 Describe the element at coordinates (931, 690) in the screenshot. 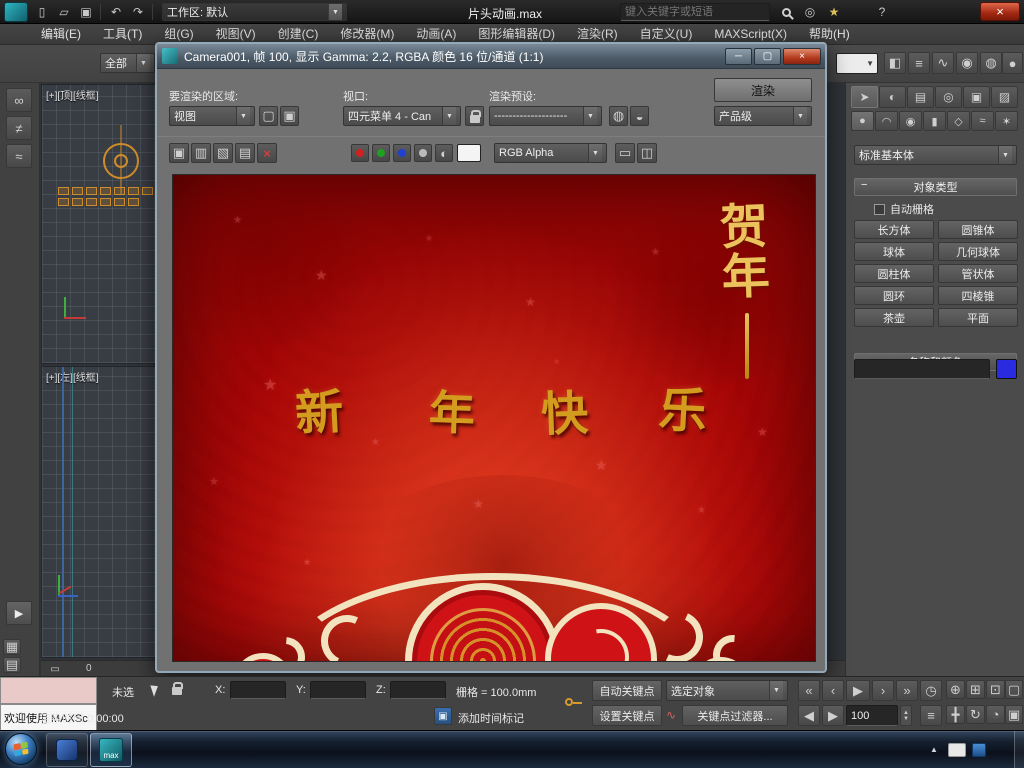

I see `time-configuration-button: ◷` at that location.